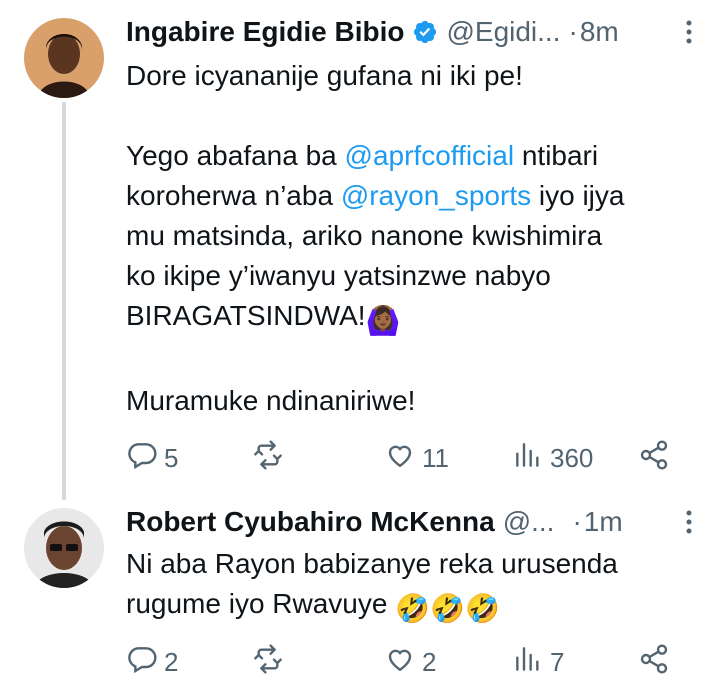 Image resolution: width=720 pixels, height=695 pixels. Describe the element at coordinates (435, 457) in the screenshot. I see `like-count: 11` at that location.